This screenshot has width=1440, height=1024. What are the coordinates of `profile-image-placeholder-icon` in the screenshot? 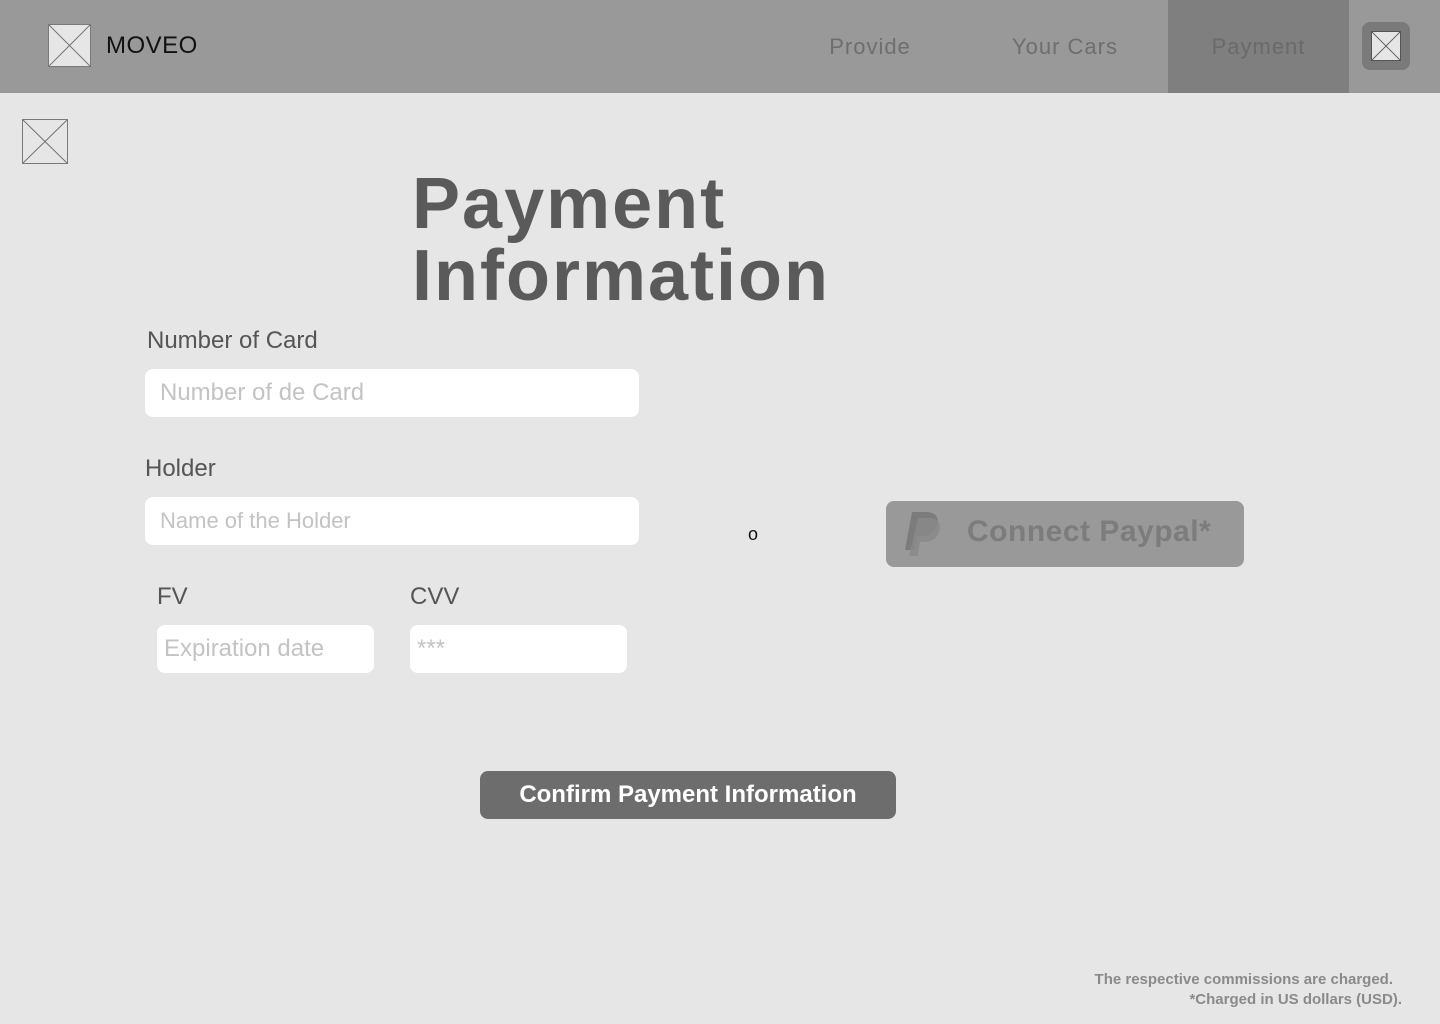 It's located at (1386, 46).